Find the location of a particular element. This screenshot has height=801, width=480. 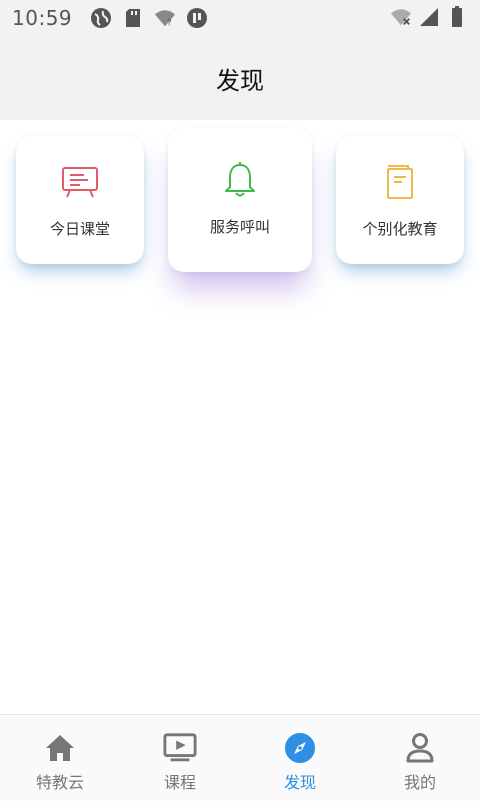

card-service-call: 服务呼叫 is located at coordinates (240, 200).